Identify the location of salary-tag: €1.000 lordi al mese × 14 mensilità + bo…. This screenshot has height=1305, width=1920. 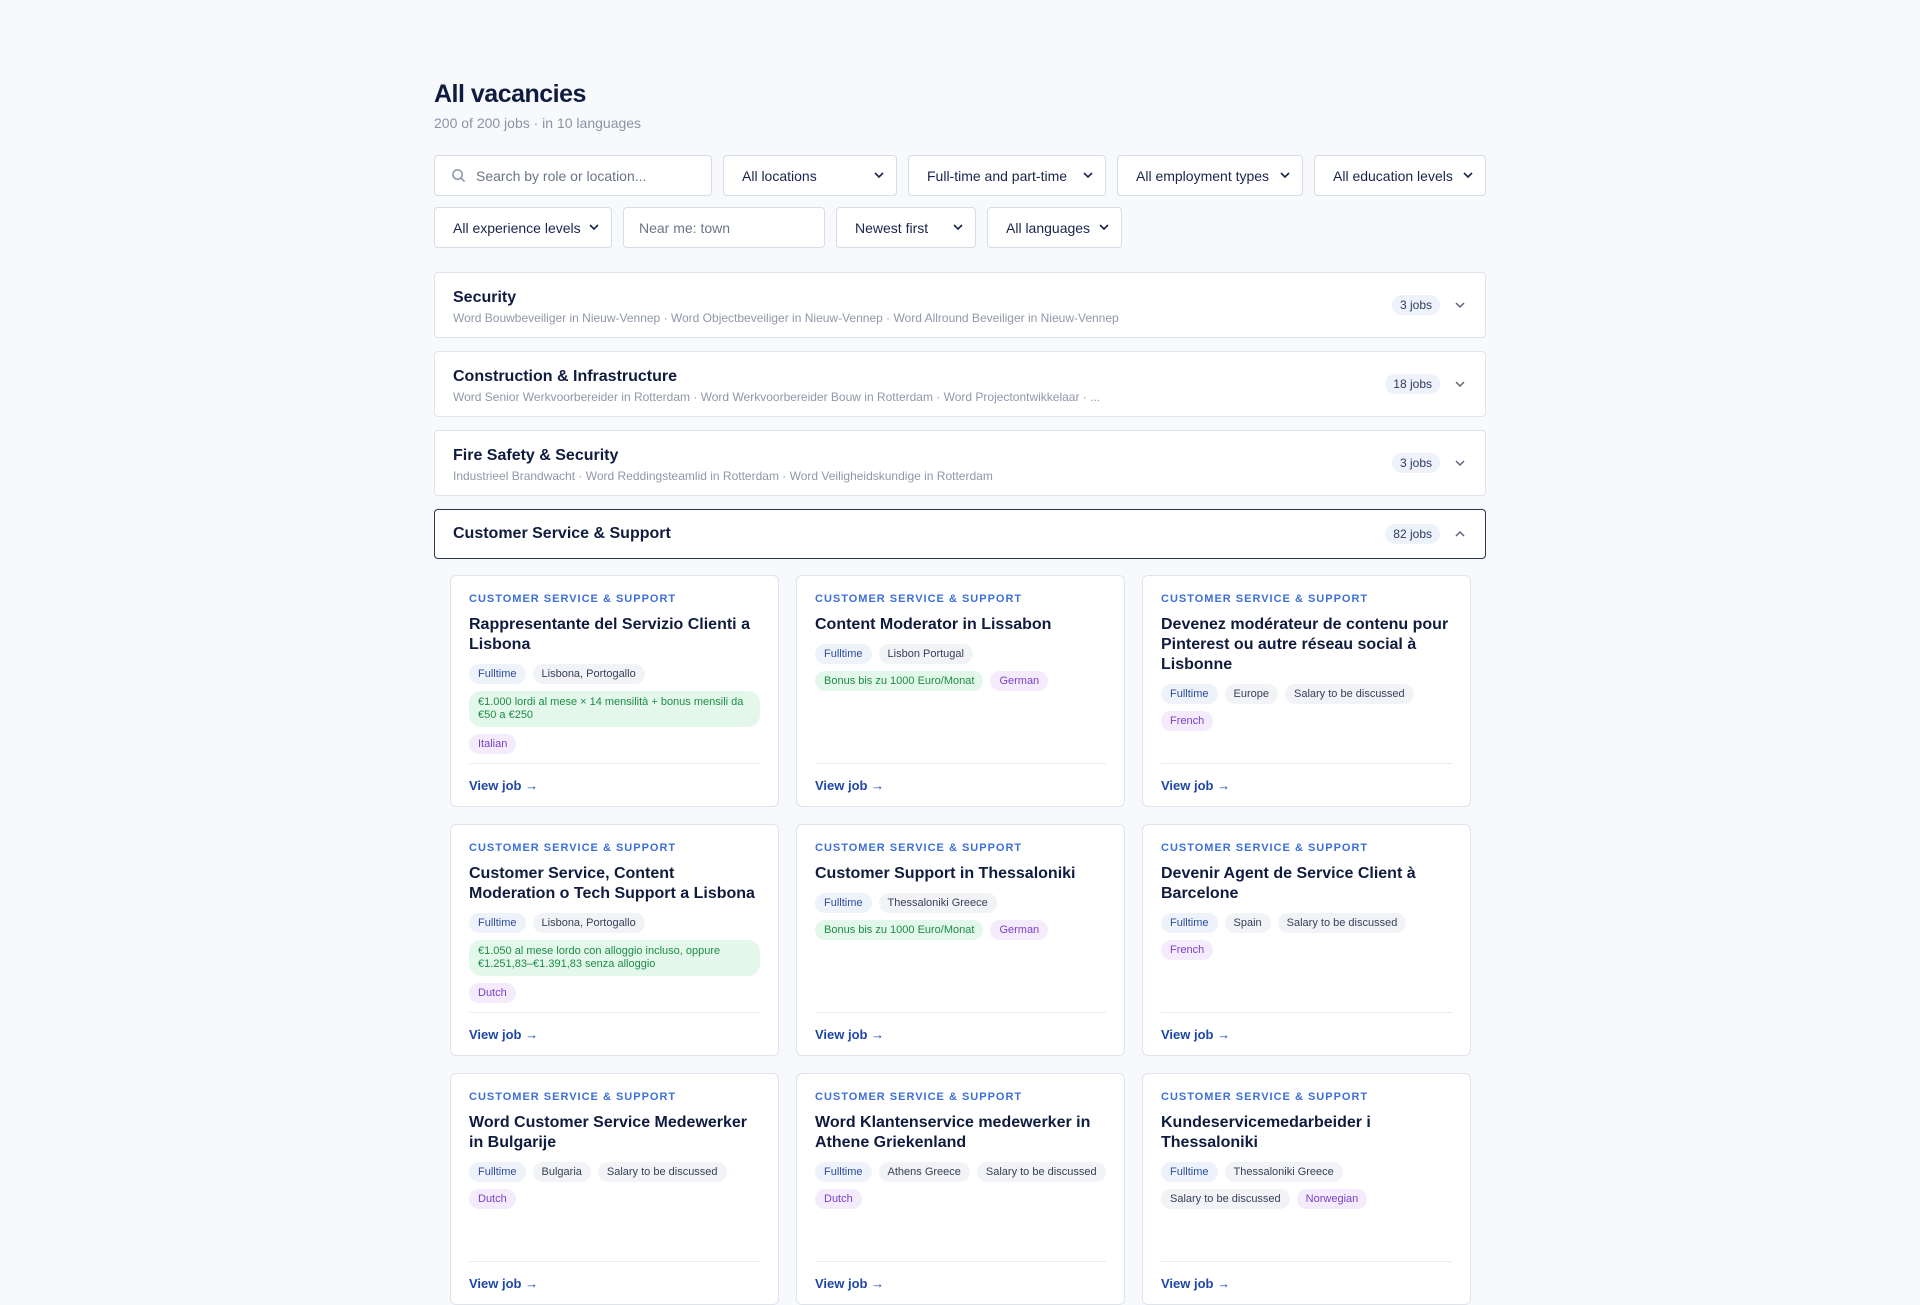
(614, 709).